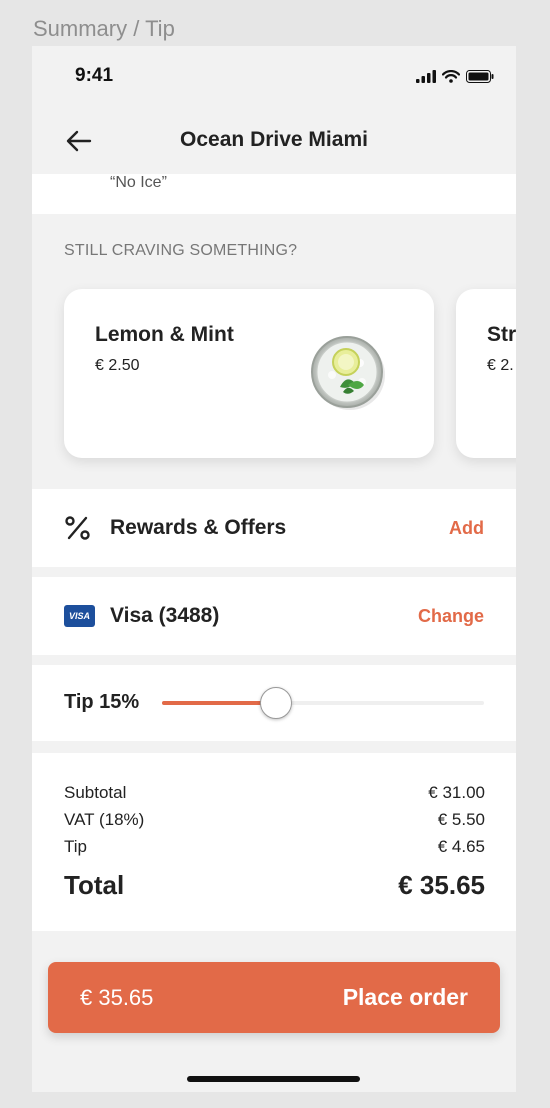  I want to click on frame-label: Summary / Tip, so click(104, 28).